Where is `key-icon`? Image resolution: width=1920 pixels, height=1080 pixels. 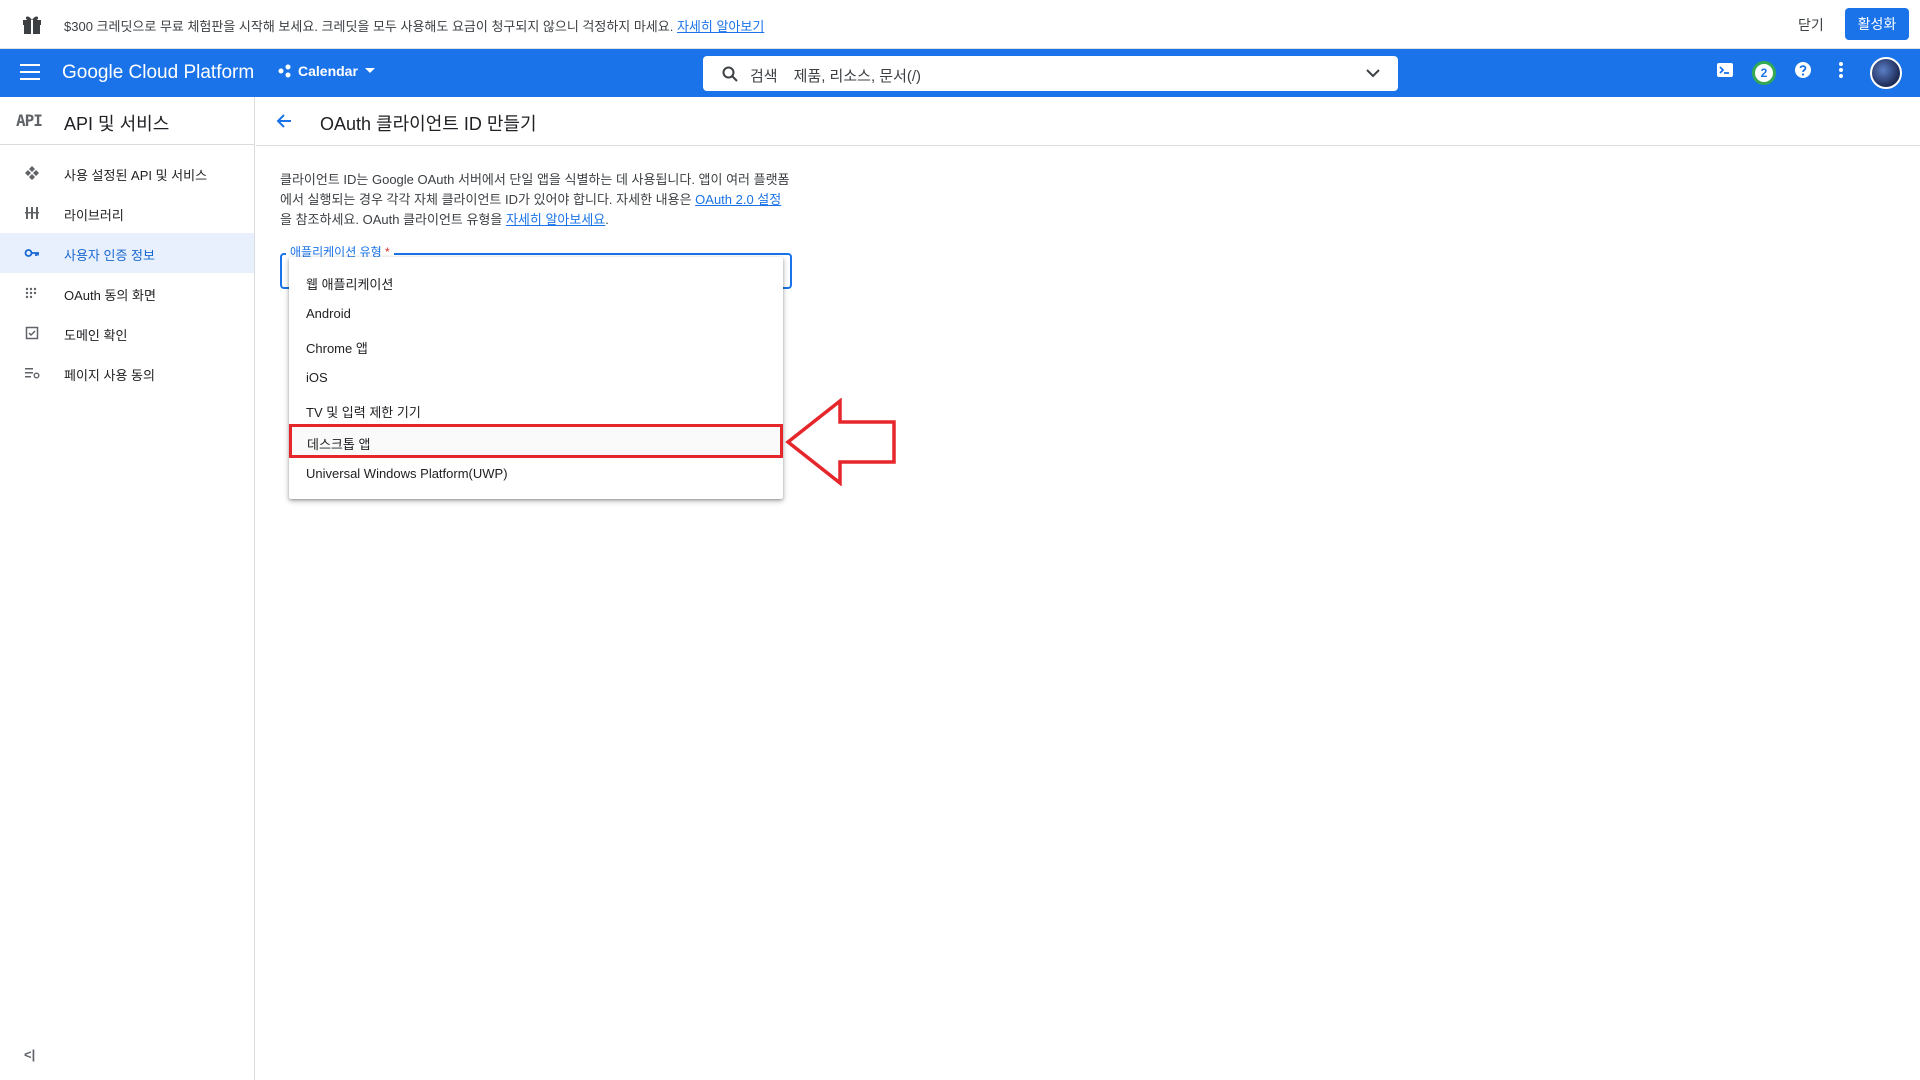
key-icon is located at coordinates (31, 253).